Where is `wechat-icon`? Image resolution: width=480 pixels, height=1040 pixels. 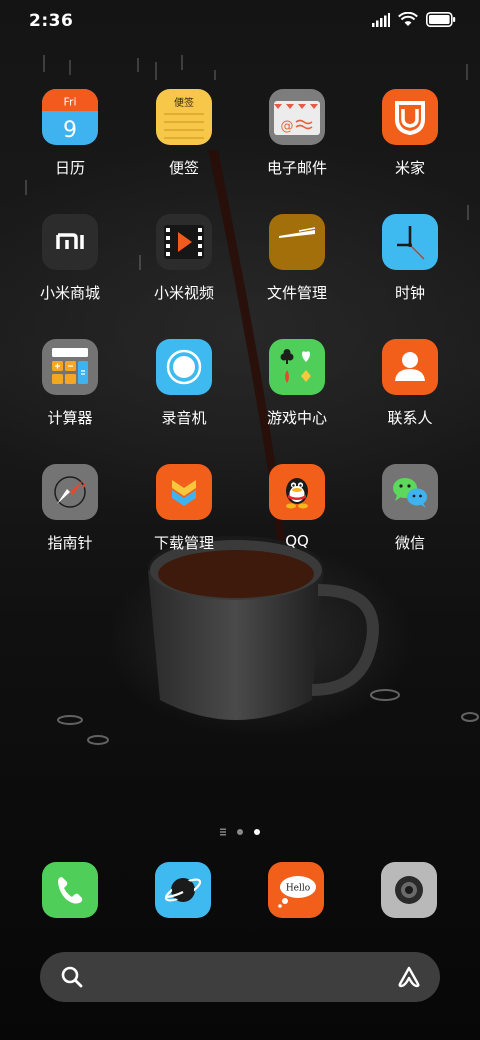
wechat-icon is located at coordinates (410, 492).